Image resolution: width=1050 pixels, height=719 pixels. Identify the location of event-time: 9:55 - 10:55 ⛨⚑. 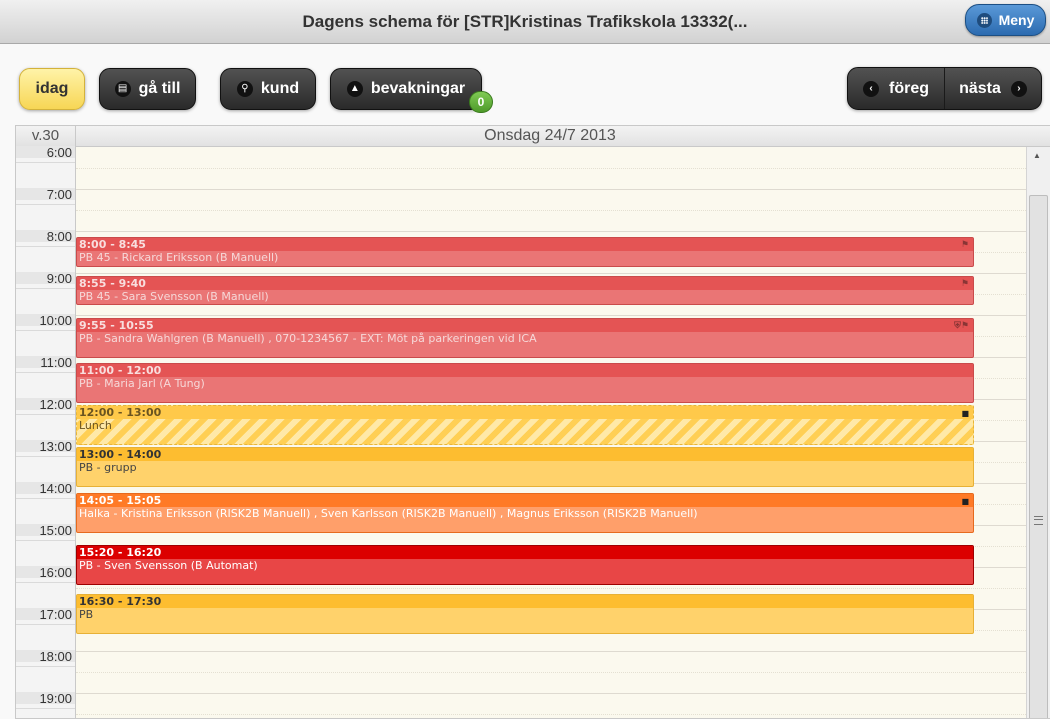
(525, 325).